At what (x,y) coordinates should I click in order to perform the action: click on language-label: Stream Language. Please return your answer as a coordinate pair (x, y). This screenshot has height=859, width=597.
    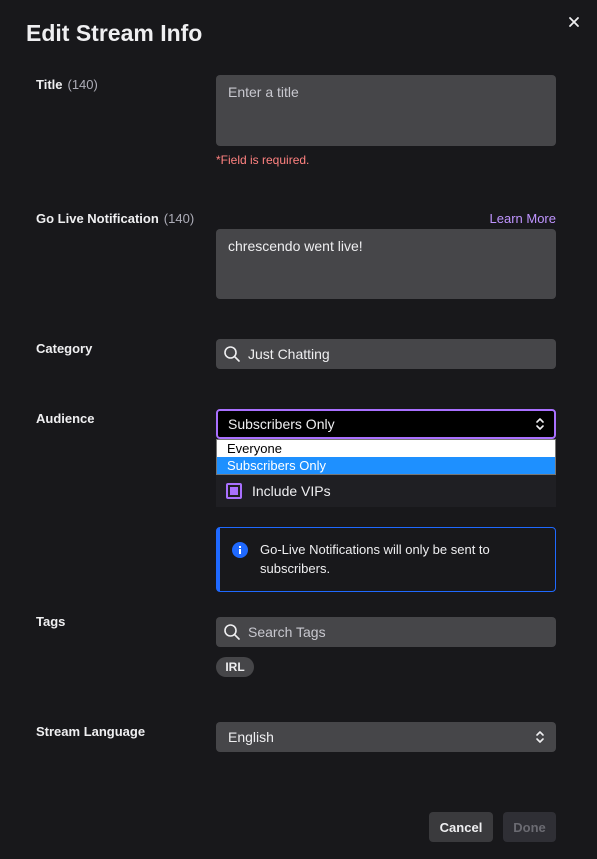
    Looking at the image, I should click on (91, 731).